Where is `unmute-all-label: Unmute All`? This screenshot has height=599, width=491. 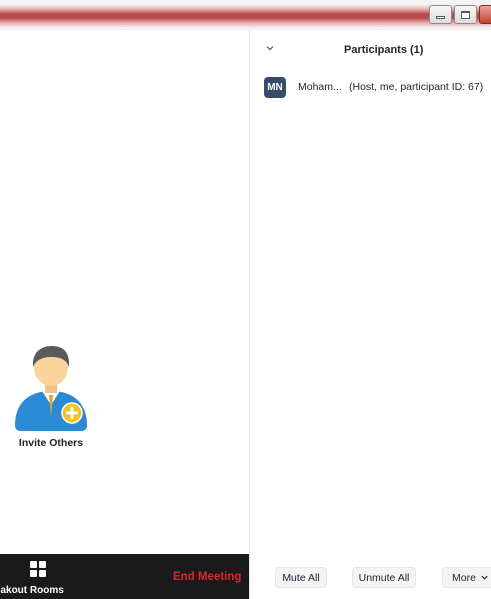 unmute-all-label: Unmute All is located at coordinates (384, 577).